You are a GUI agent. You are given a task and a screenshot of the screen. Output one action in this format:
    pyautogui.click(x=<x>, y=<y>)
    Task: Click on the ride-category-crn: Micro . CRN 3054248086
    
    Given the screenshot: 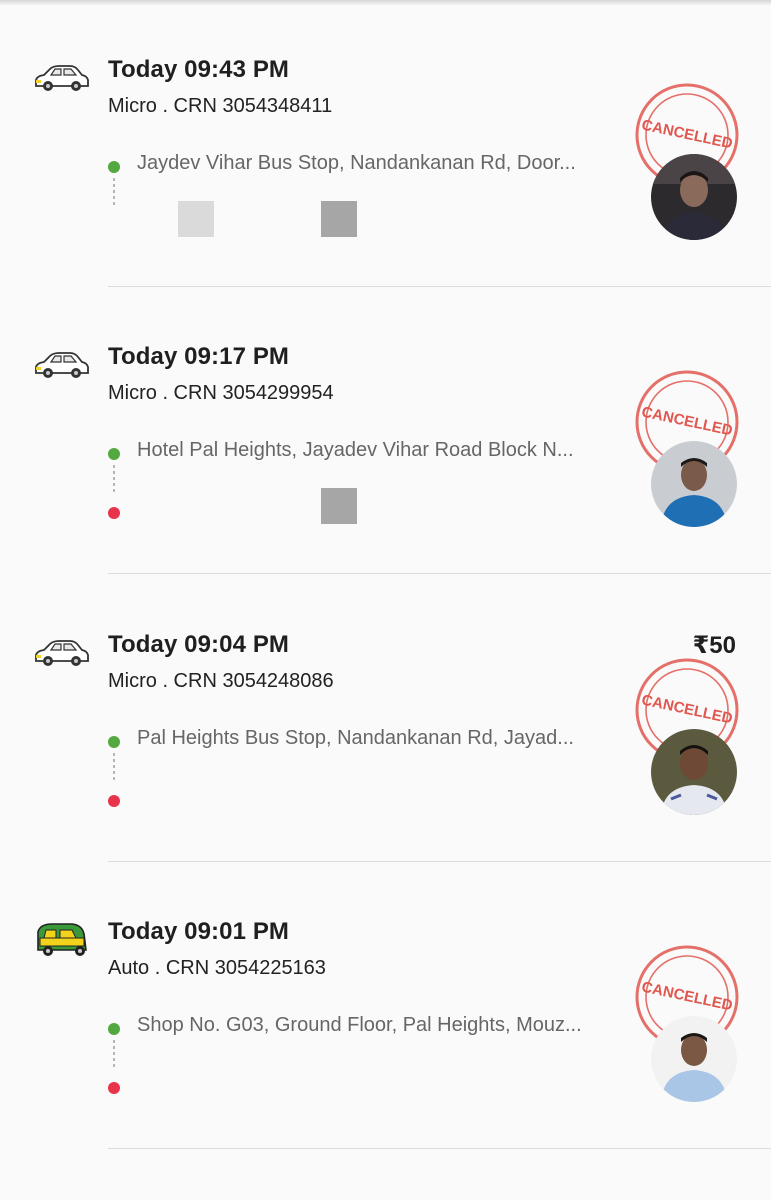 What is the action you would take?
    pyautogui.click(x=221, y=681)
    